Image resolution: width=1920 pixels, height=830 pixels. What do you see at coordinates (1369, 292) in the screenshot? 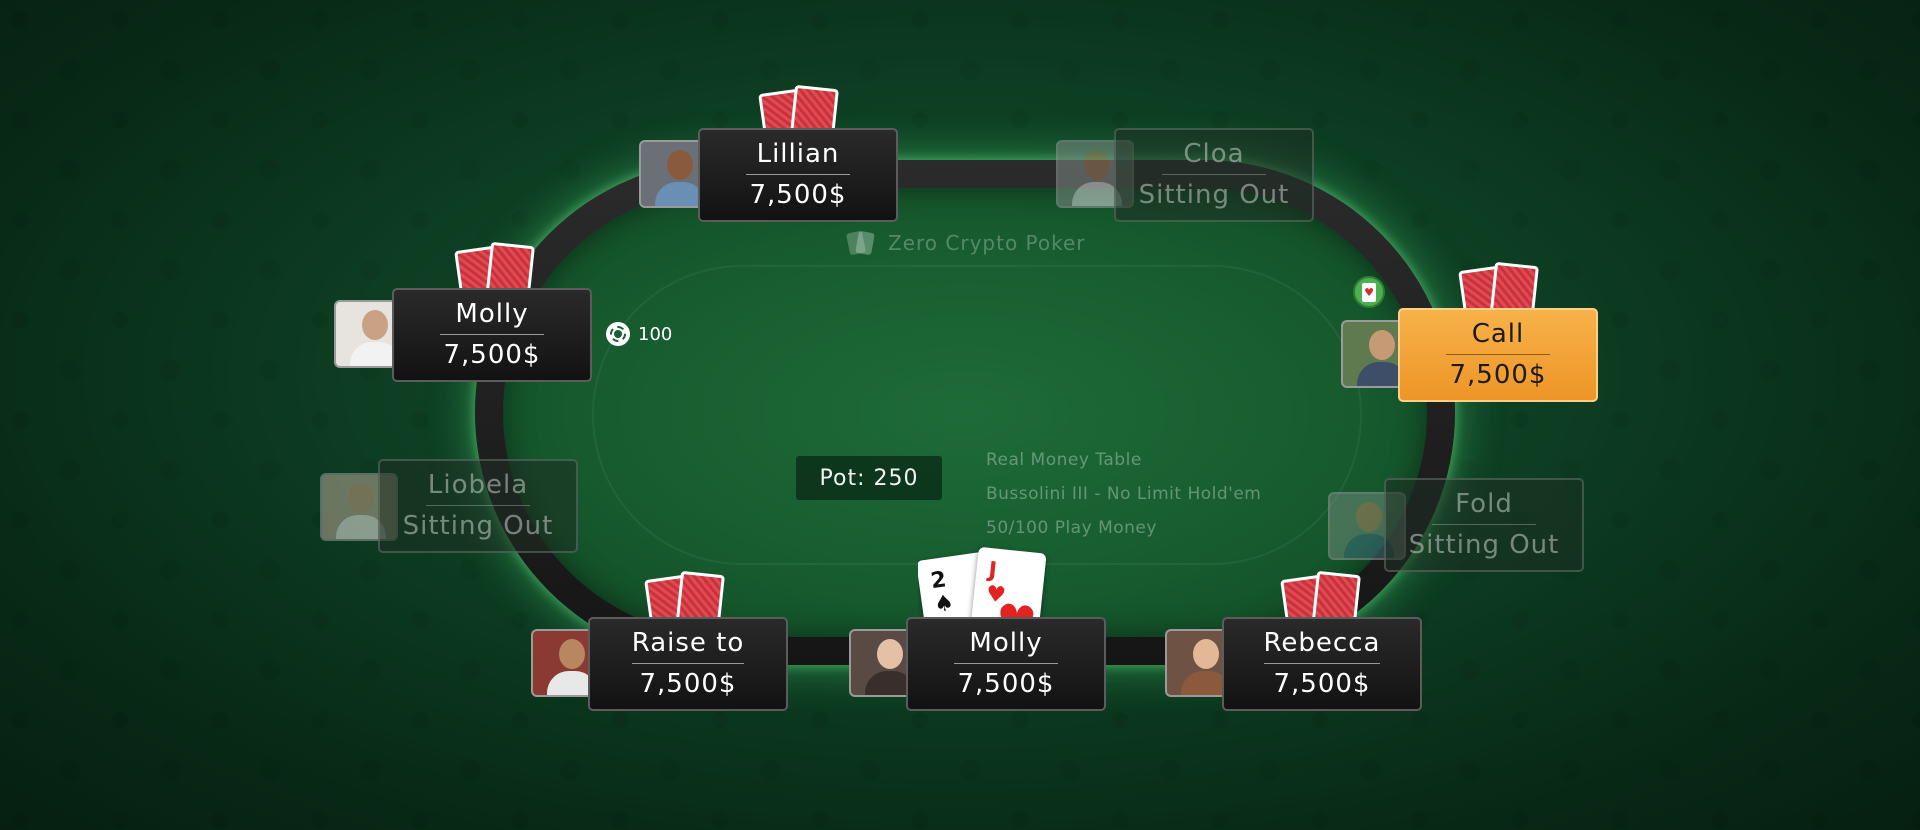
I see `dealer-badge-icon: ♥` at bounding box center [1369, 292].